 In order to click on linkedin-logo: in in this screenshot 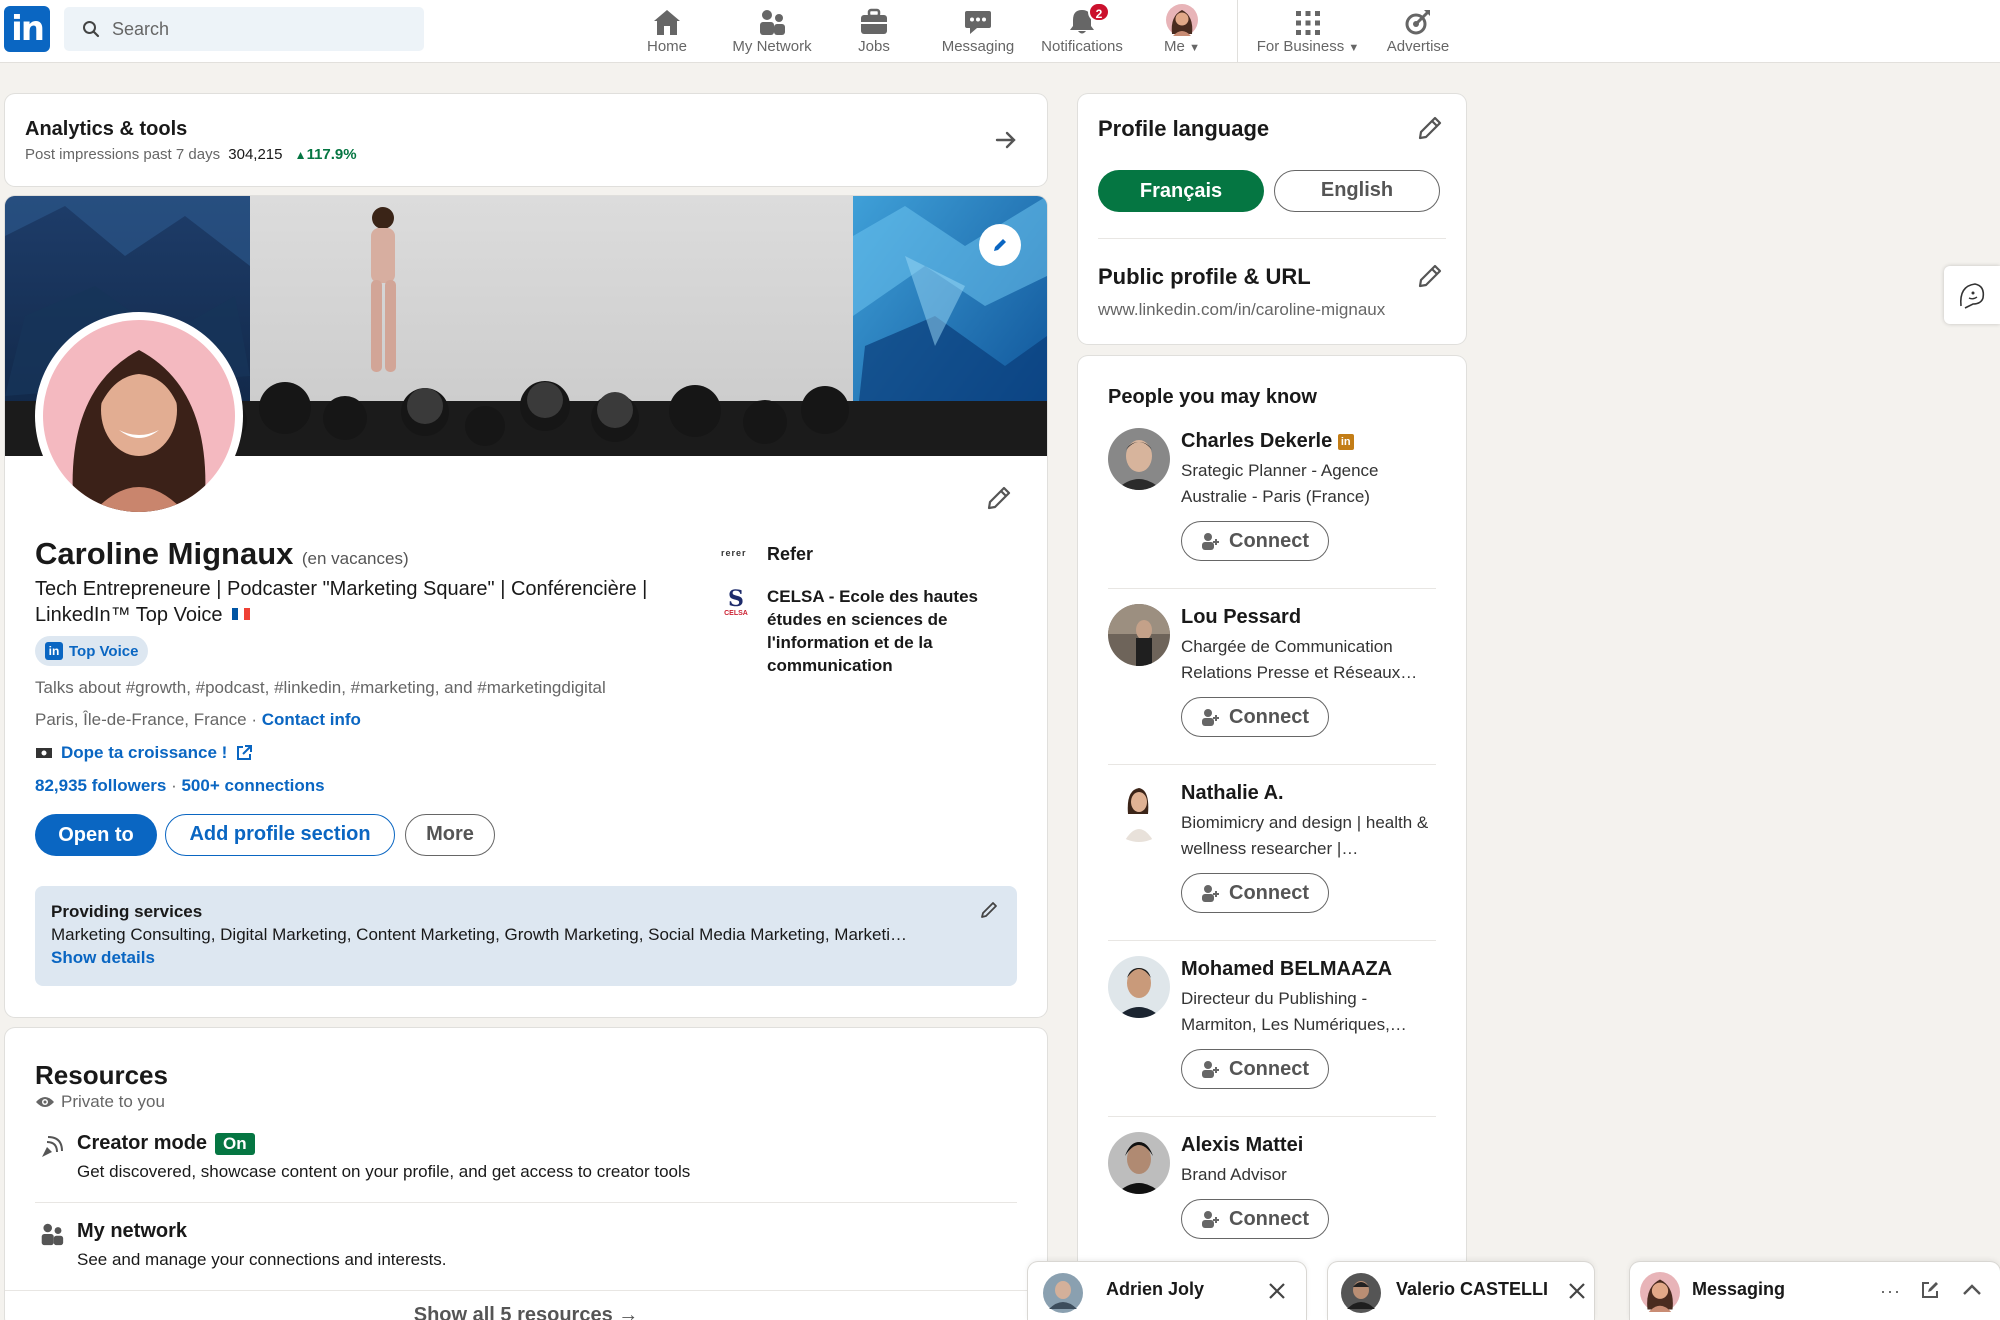, I will do `click(27, 29)`.